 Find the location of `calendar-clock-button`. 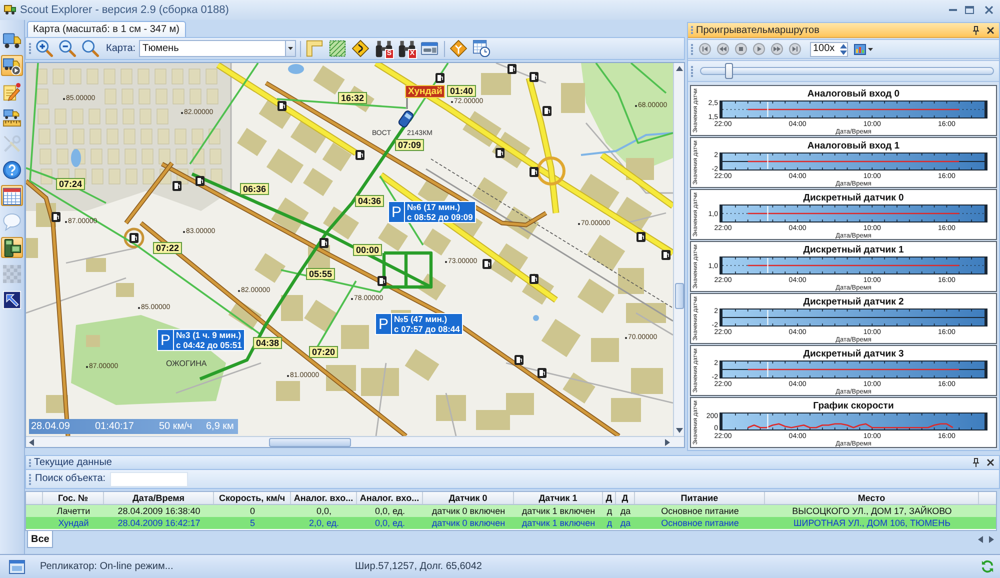

calendar-clock-button is located at coordinates (482, 48).